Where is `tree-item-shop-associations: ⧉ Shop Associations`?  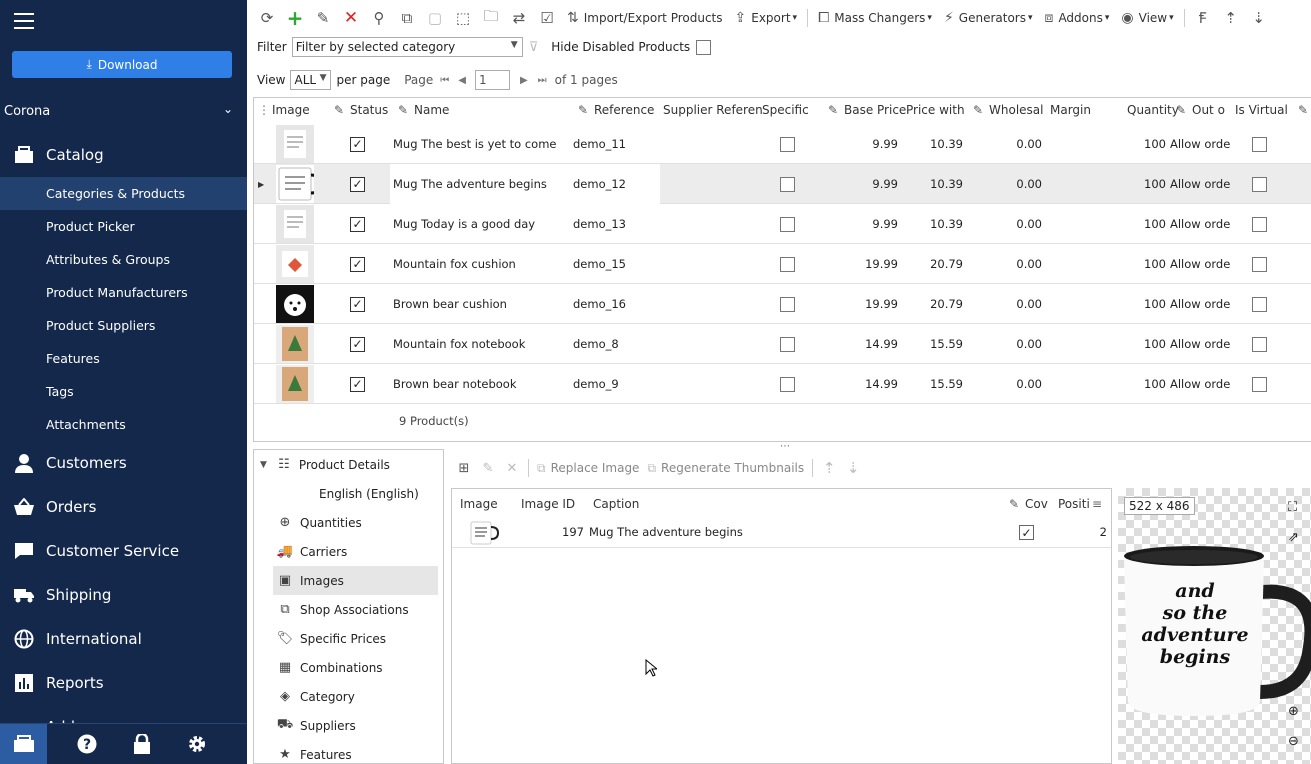
tree-item-shop-associations: ⧉ Shop Associations is located at coordinates (348, 609).